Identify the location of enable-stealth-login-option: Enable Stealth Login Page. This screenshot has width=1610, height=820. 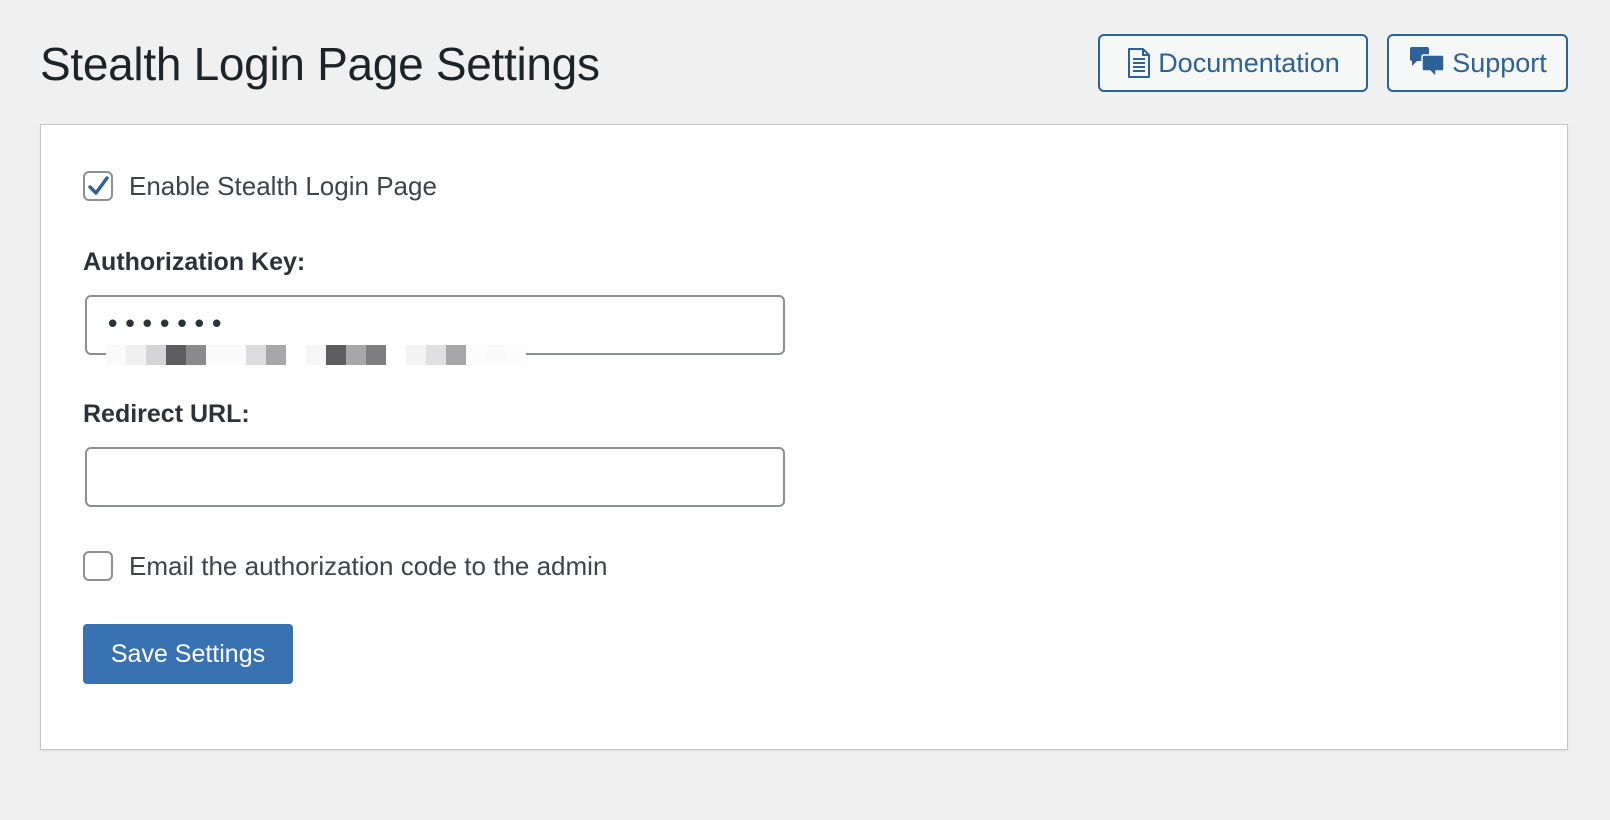
(260, 186).